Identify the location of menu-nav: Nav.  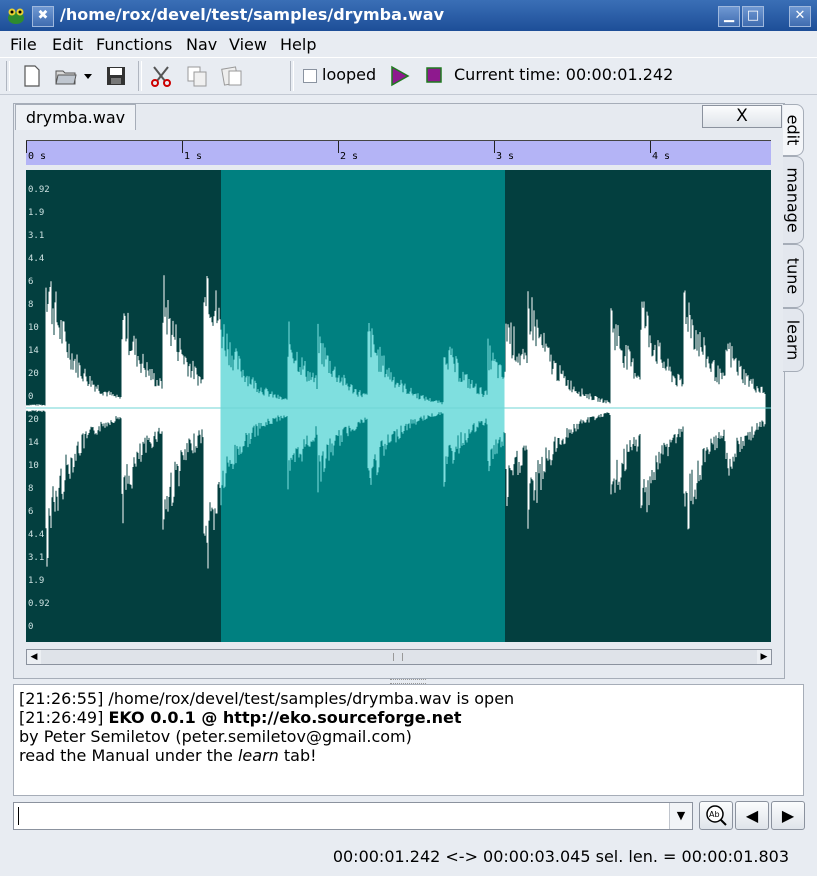
(201, 44).